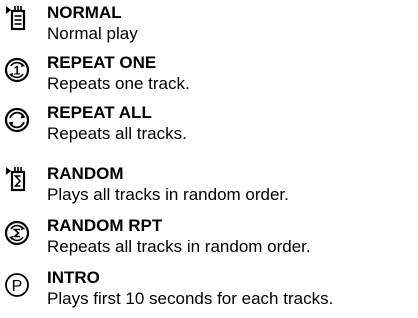 The width and height of the screenshot is (418, 318). What do you see at coordinates (179, 246) in the screenshot?
I see `mode-description: Repeats all tracks in random order.` at bounding box center [179, 246].